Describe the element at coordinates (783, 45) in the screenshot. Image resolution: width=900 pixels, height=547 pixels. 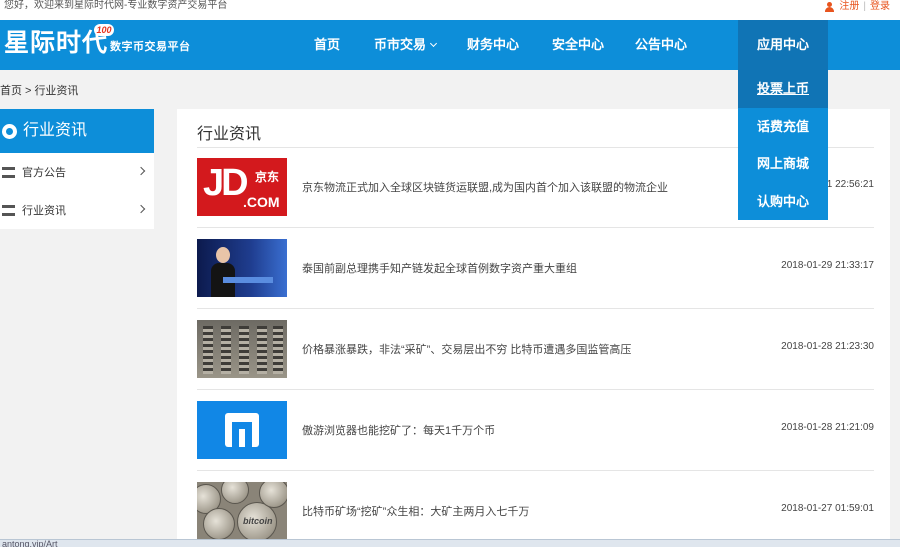
I see `nav-apps: 应用中心` at that location.